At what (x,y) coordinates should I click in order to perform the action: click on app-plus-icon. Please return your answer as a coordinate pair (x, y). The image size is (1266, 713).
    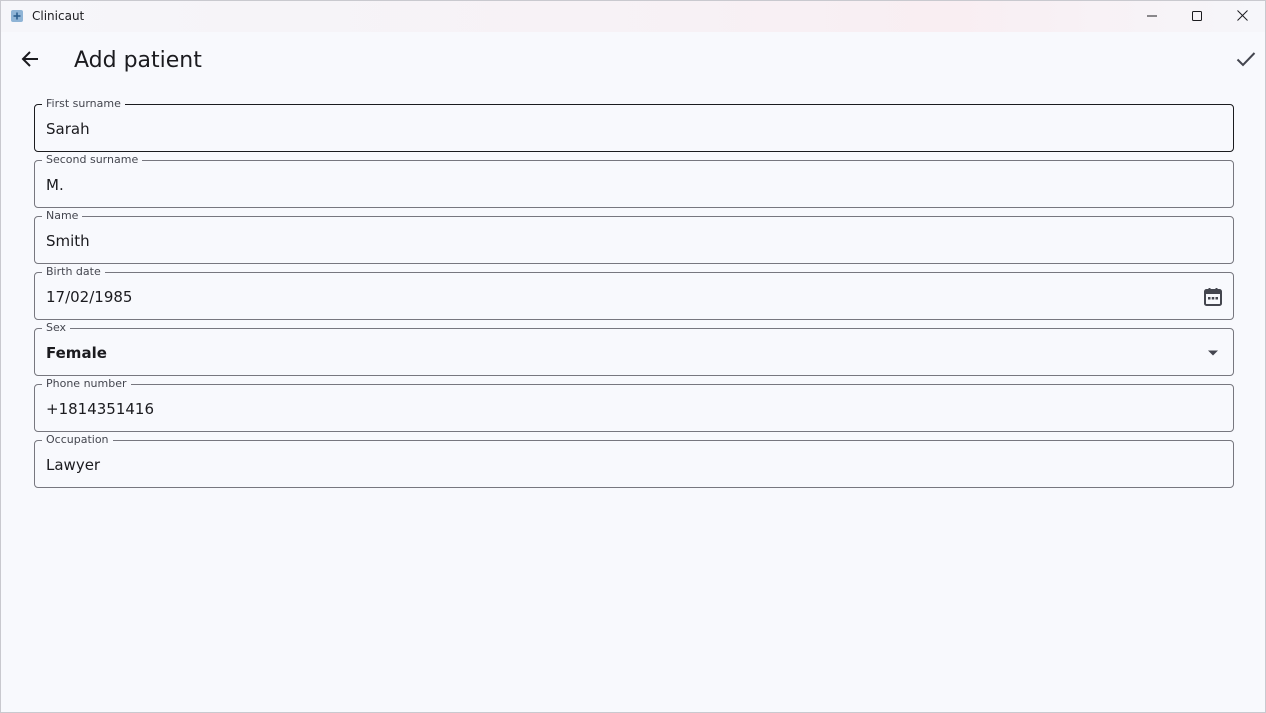
    Looking at the image, I should click on (17, 16).